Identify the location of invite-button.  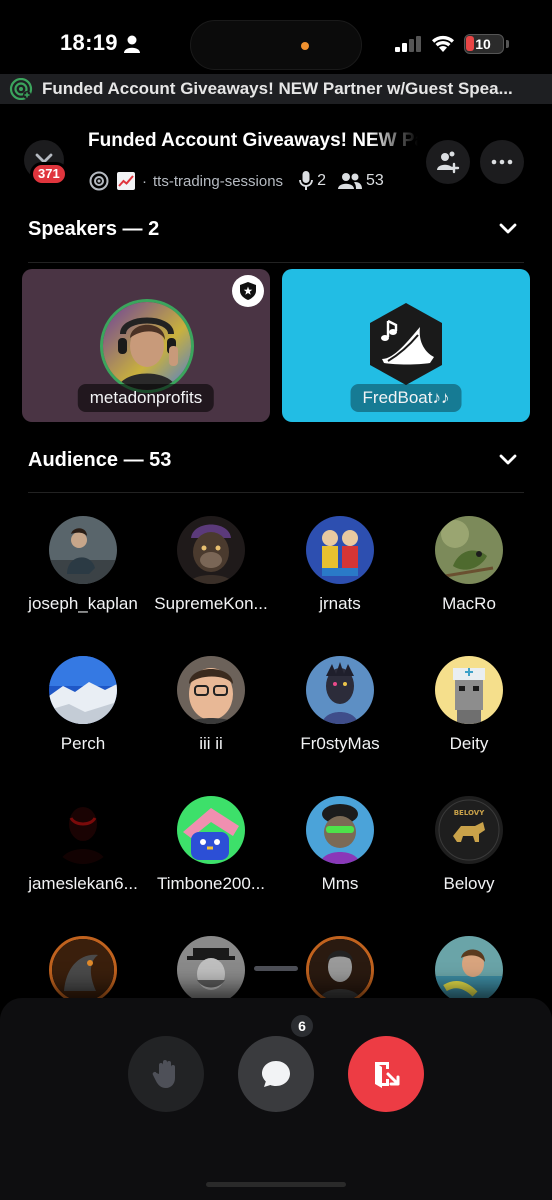
(448, 162).